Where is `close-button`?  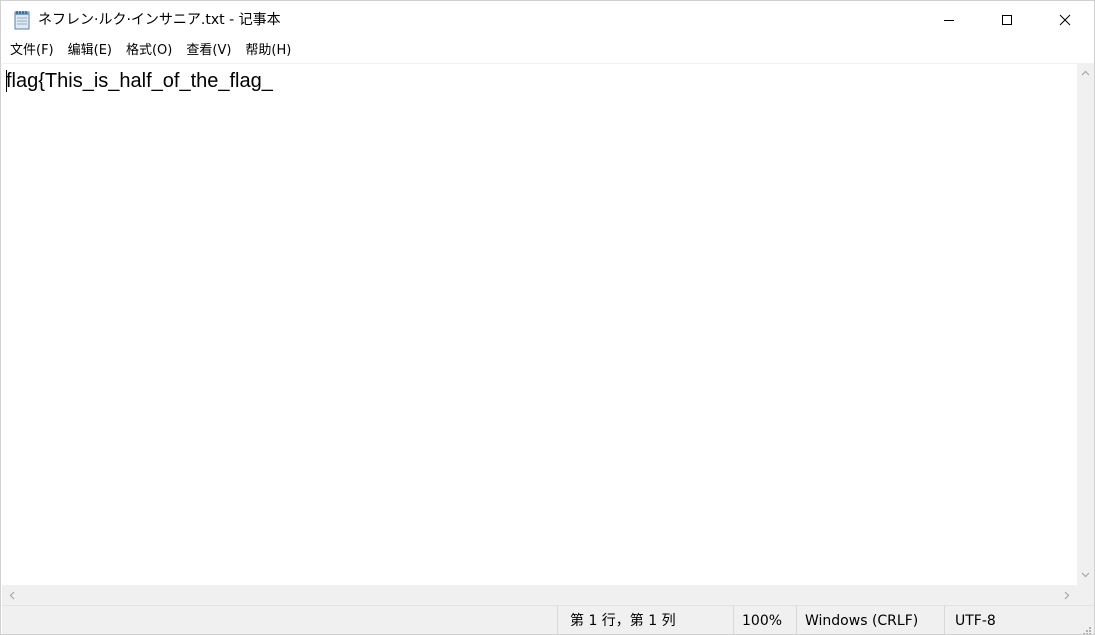
close-button is located at coordinates (1065, 20).